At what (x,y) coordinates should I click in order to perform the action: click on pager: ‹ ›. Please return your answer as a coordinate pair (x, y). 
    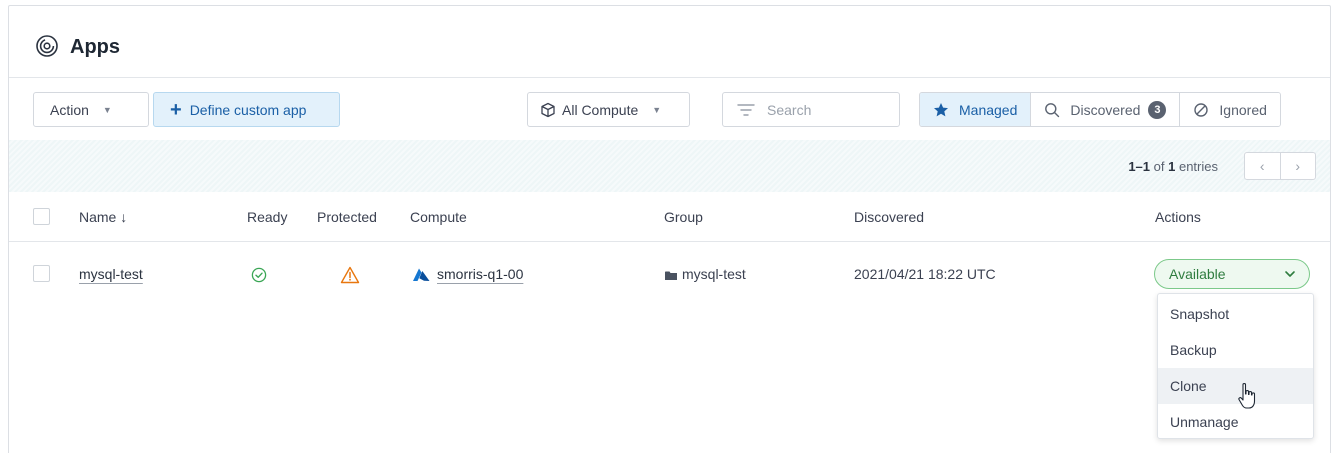
    Looking at the image, I should click on (1280, 166).